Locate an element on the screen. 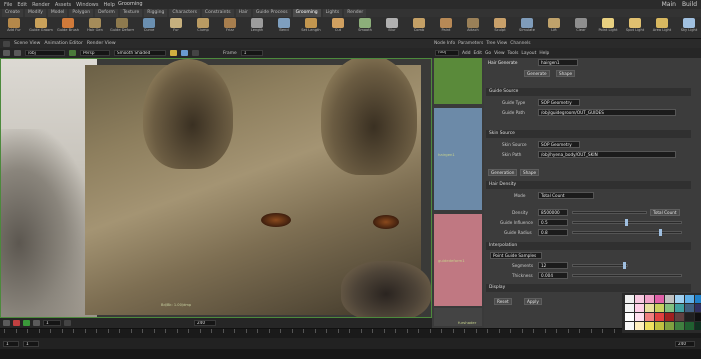 The width and height of the screenshot is (701, 359). radius-slider-knob is located at coordinates (660, 232).